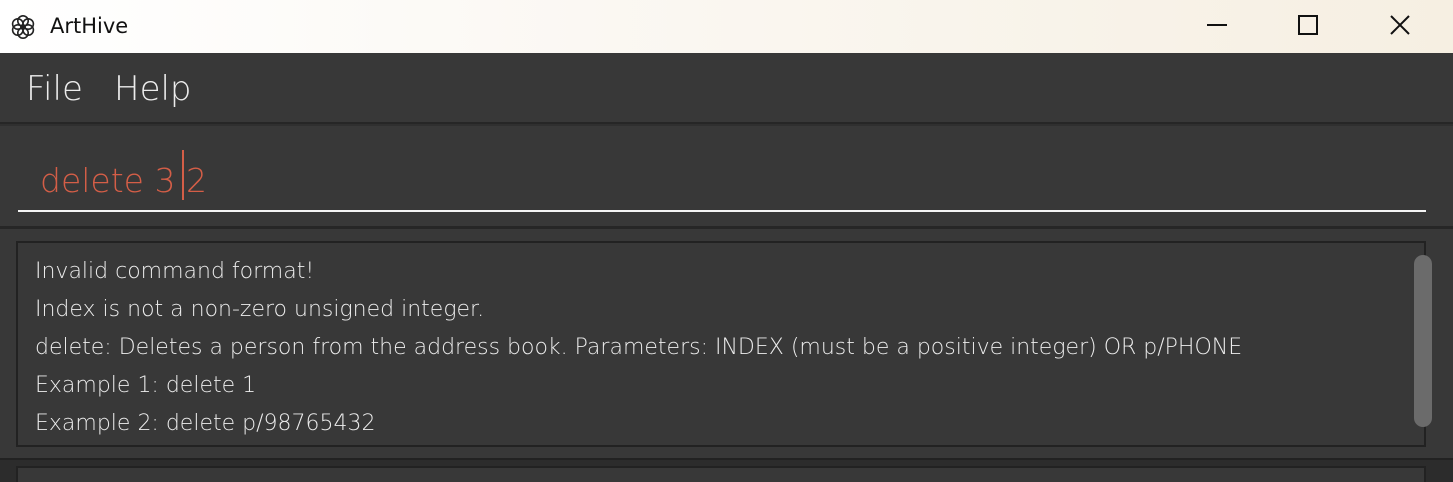 Image resolution: width=1453 pixels, height=482 pixels. I want to click on list-panel, so click(721, 474).